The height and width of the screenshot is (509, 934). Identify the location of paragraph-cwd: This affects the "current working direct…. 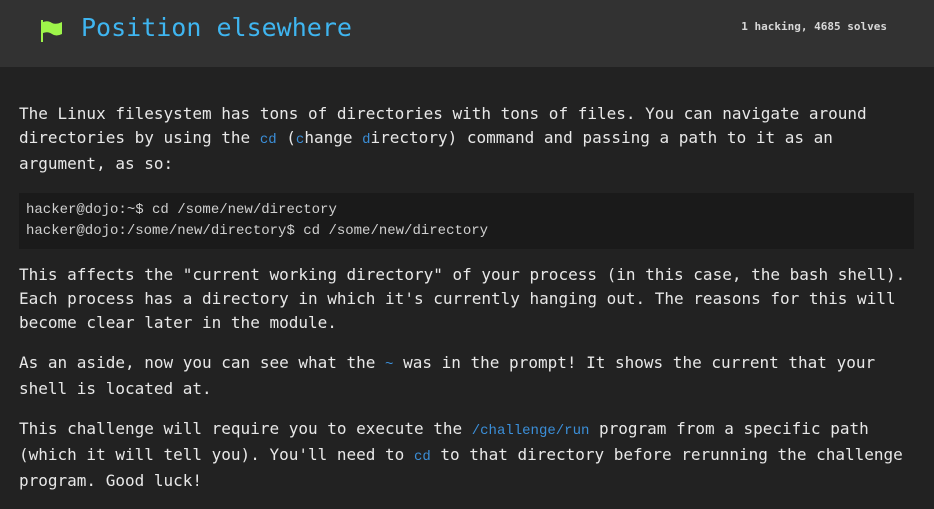
(462, 298).